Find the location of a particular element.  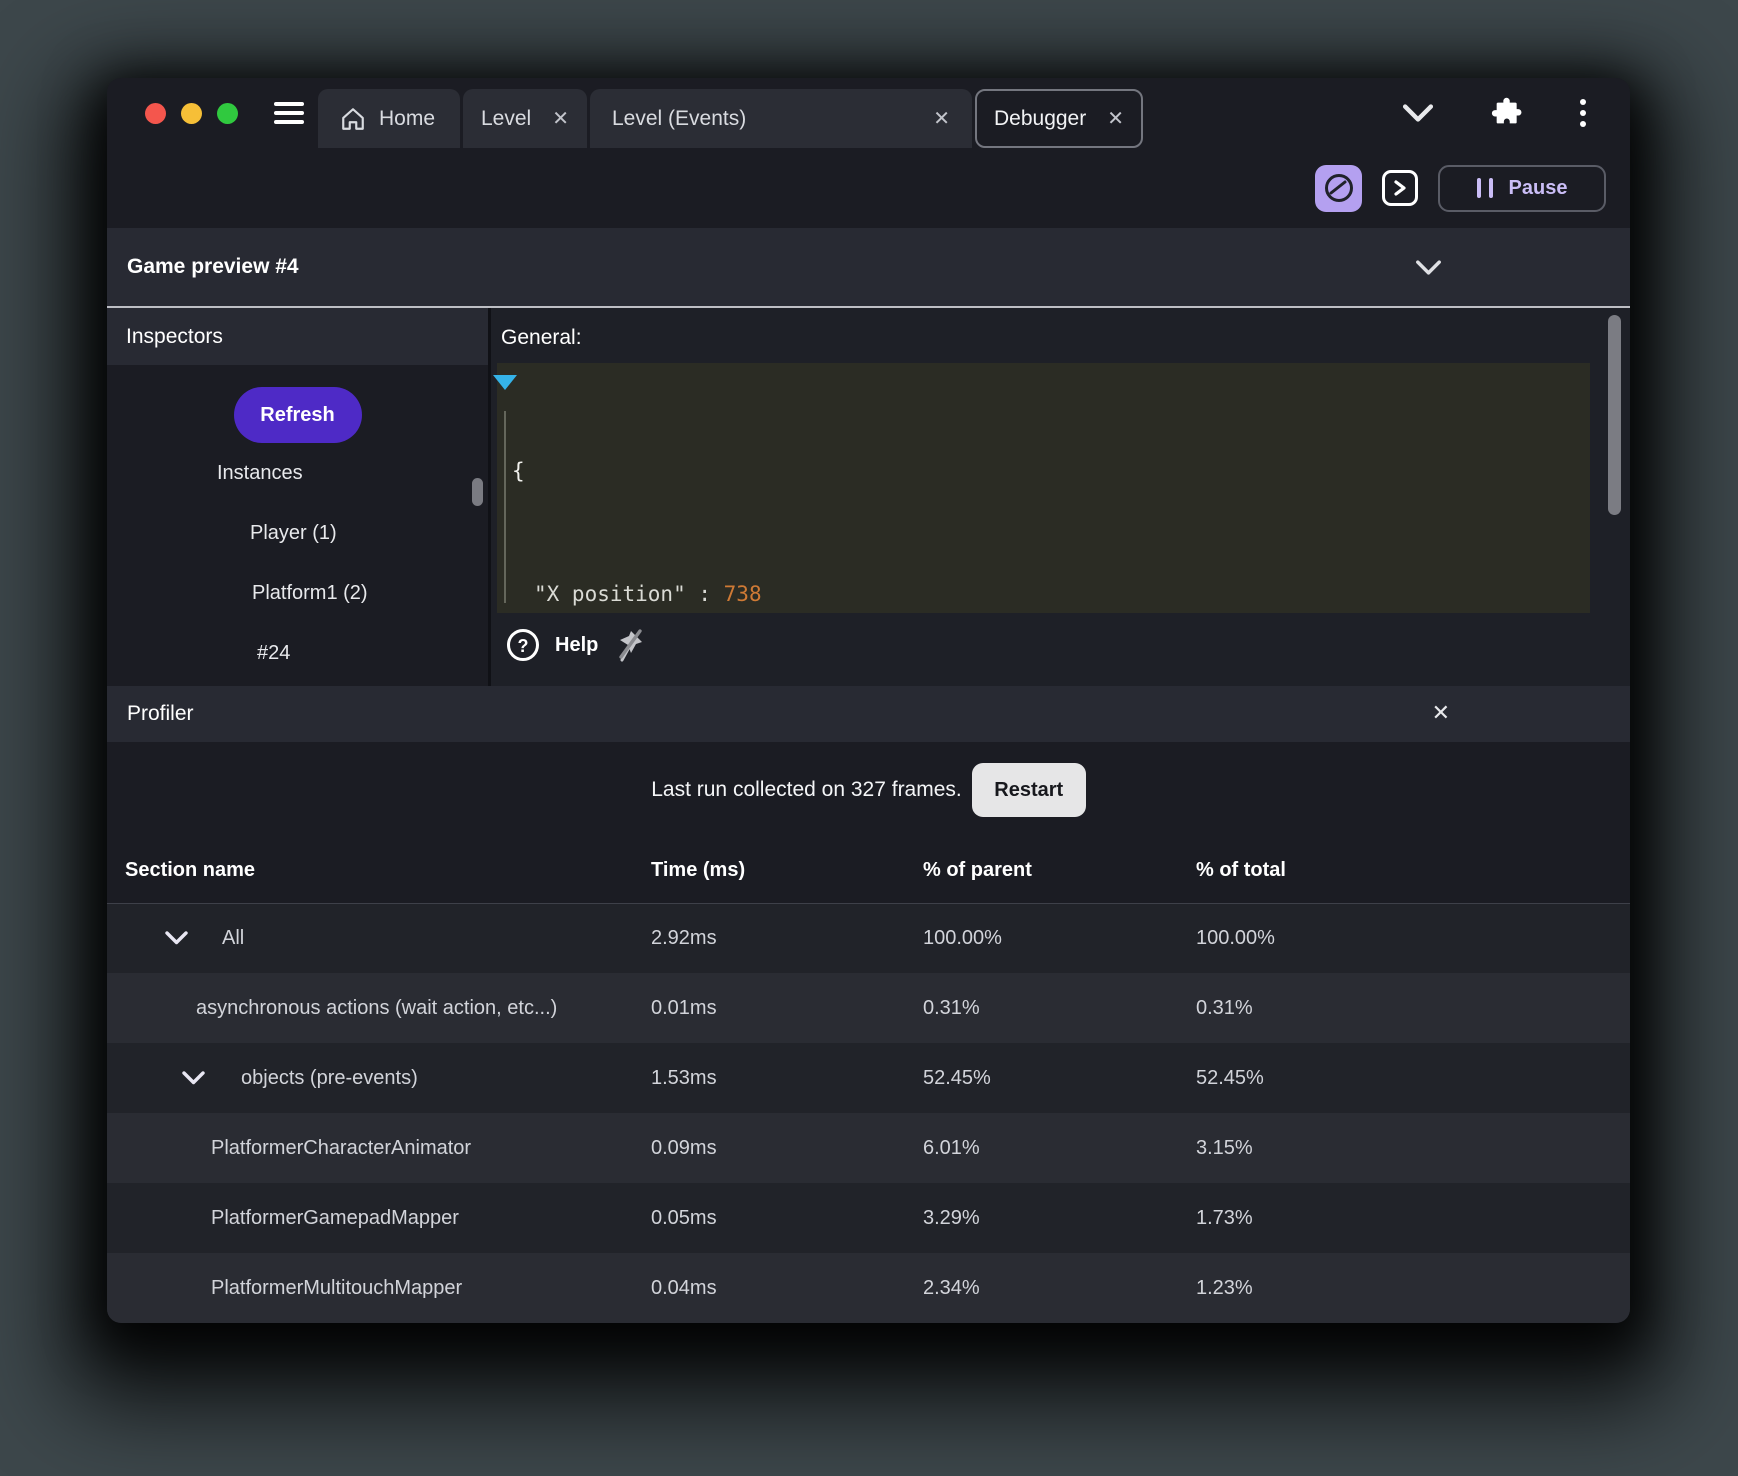

tab-strip: Home Level ✕ Level (Events) ✕ Debugger ✕ is located at coordinates (730, 118).